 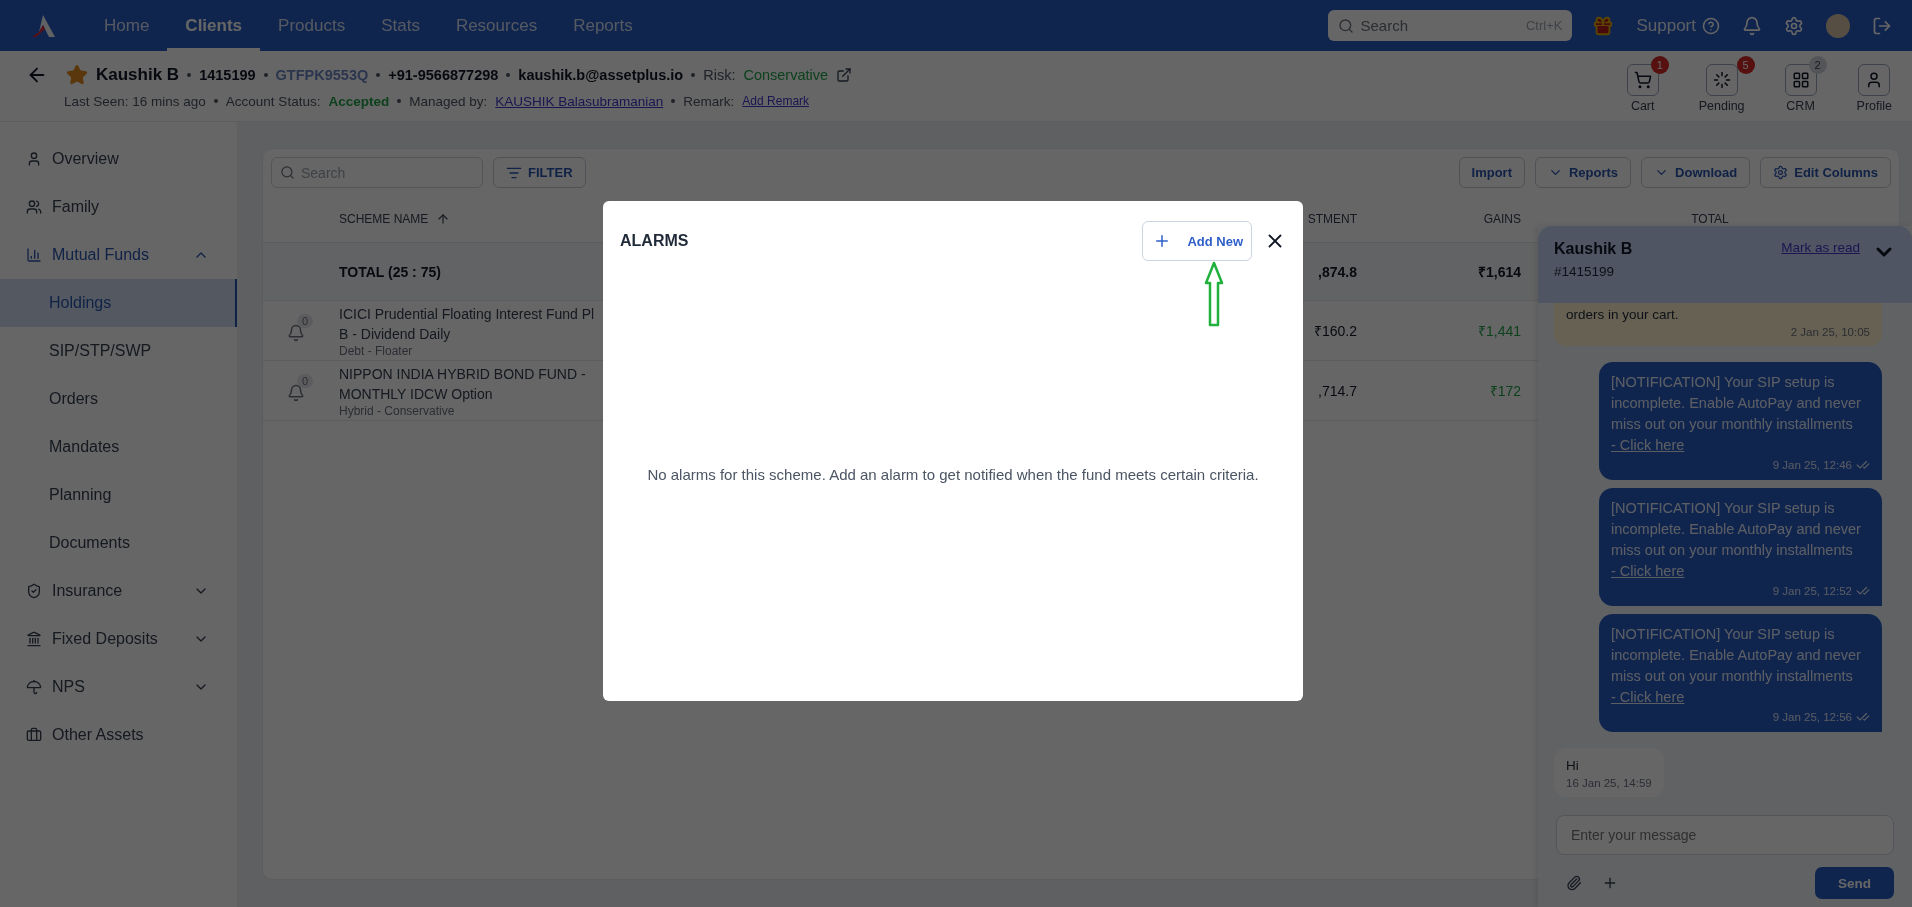 What do you see at coordinates (539, 172) in the screenshot?
I see `filter-button: FILTER` at bounding box center [539, 172].